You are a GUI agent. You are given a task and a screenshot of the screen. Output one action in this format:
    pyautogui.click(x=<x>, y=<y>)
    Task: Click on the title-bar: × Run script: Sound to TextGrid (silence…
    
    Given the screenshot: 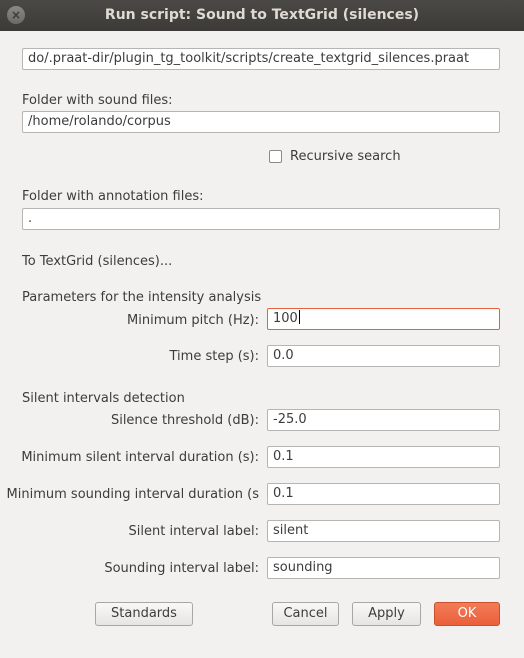 What is the action you would take?
    pyautogui.click(x=262, y=15)
    